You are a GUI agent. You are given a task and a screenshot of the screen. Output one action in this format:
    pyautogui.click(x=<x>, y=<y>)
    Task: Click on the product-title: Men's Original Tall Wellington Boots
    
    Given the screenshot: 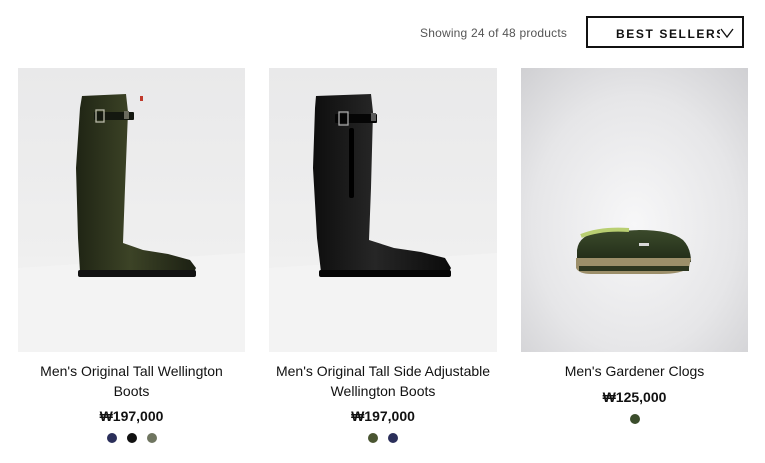 What is the action you would take?
    pyautogui.click(x=131, y=381)
    